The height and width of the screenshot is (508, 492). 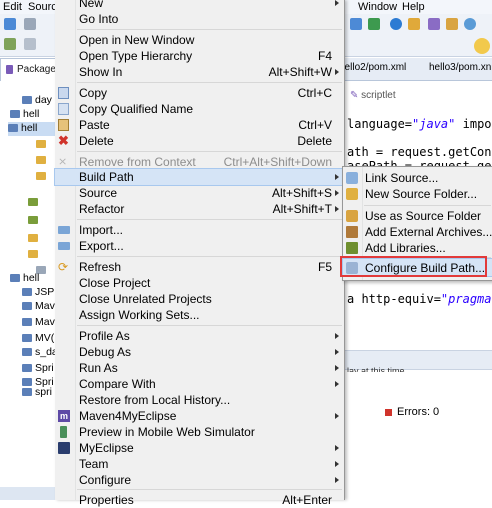 I want to click on menu-item-build-path: Build Path, so click(x=199, y=177).